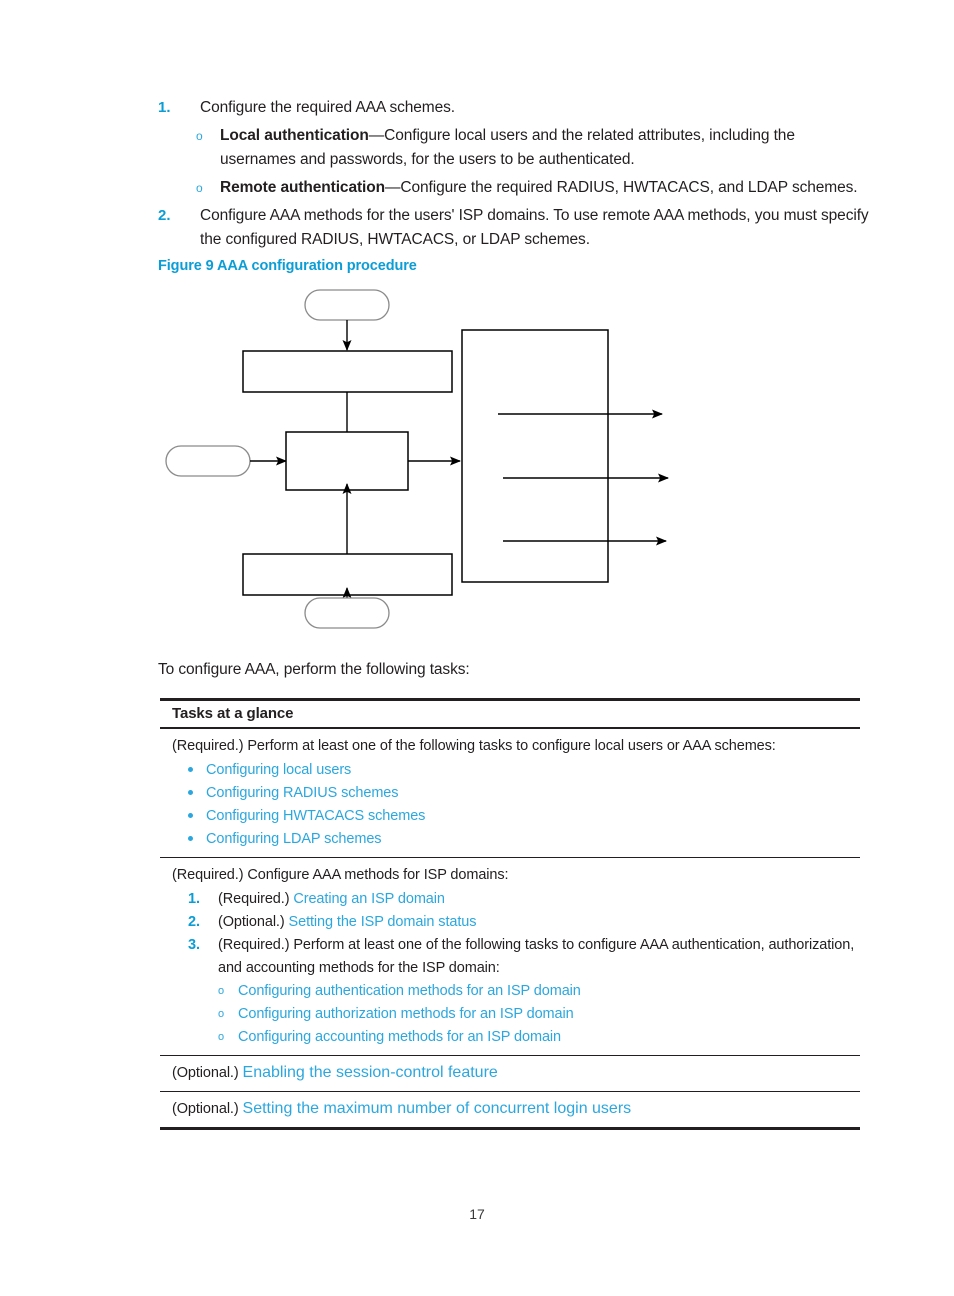 The height and width of the screenshot is (1296, 954). I want to click on list-item: 1. (Required.) Creating an ISP domain, so click(516, 899).